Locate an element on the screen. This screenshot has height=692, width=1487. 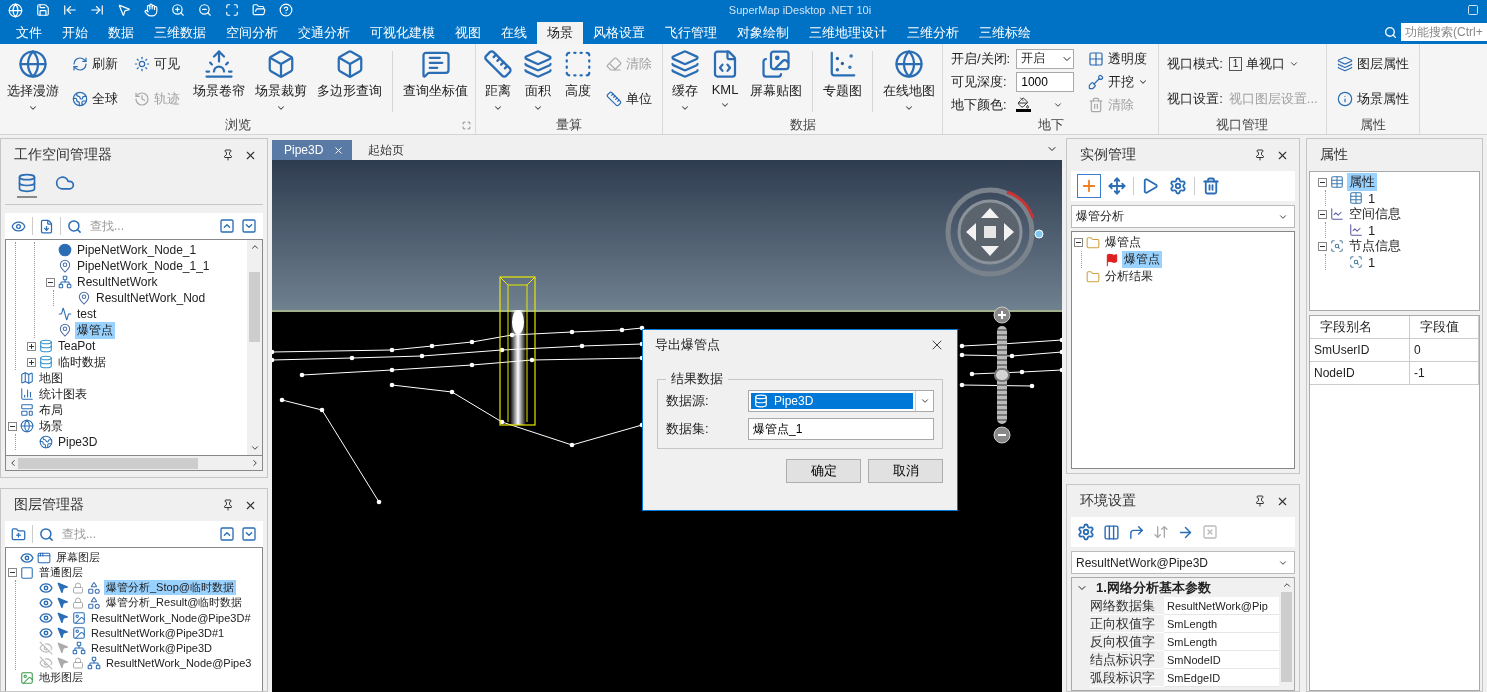
ribbon-button: 屏幕贴图 is located at coordinates (776, 81).